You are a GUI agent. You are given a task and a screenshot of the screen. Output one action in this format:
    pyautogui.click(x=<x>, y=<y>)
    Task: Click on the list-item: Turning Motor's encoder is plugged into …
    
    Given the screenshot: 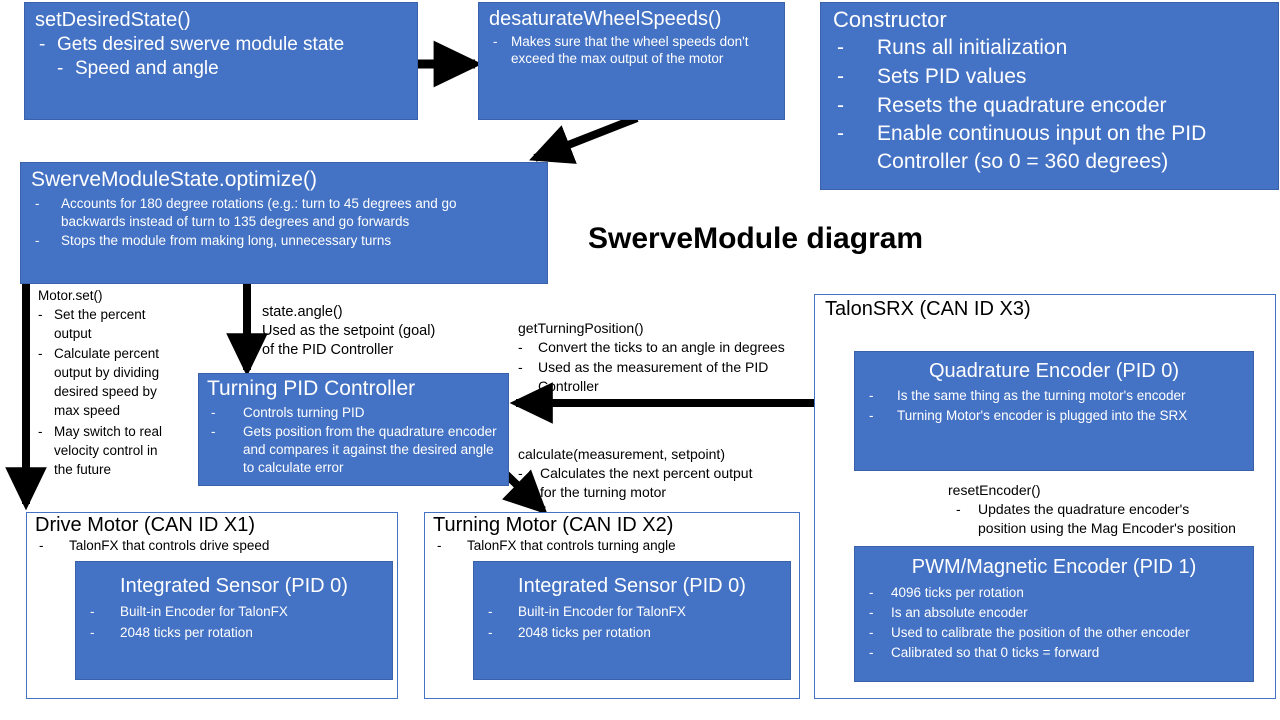 What is the action you would take?
    pyautogui.click(x=1054, y=416)
    